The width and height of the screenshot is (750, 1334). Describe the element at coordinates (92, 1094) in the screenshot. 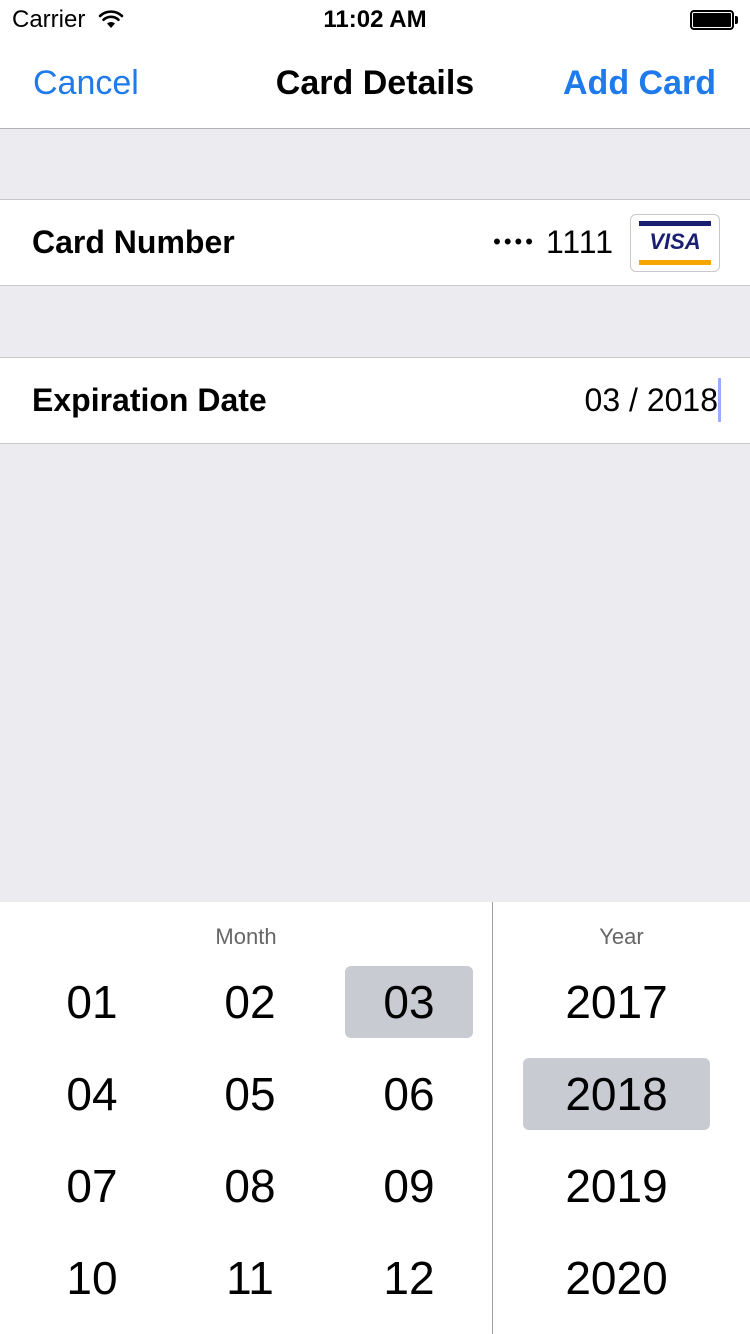

I see `month-option-04: 04` at that location.